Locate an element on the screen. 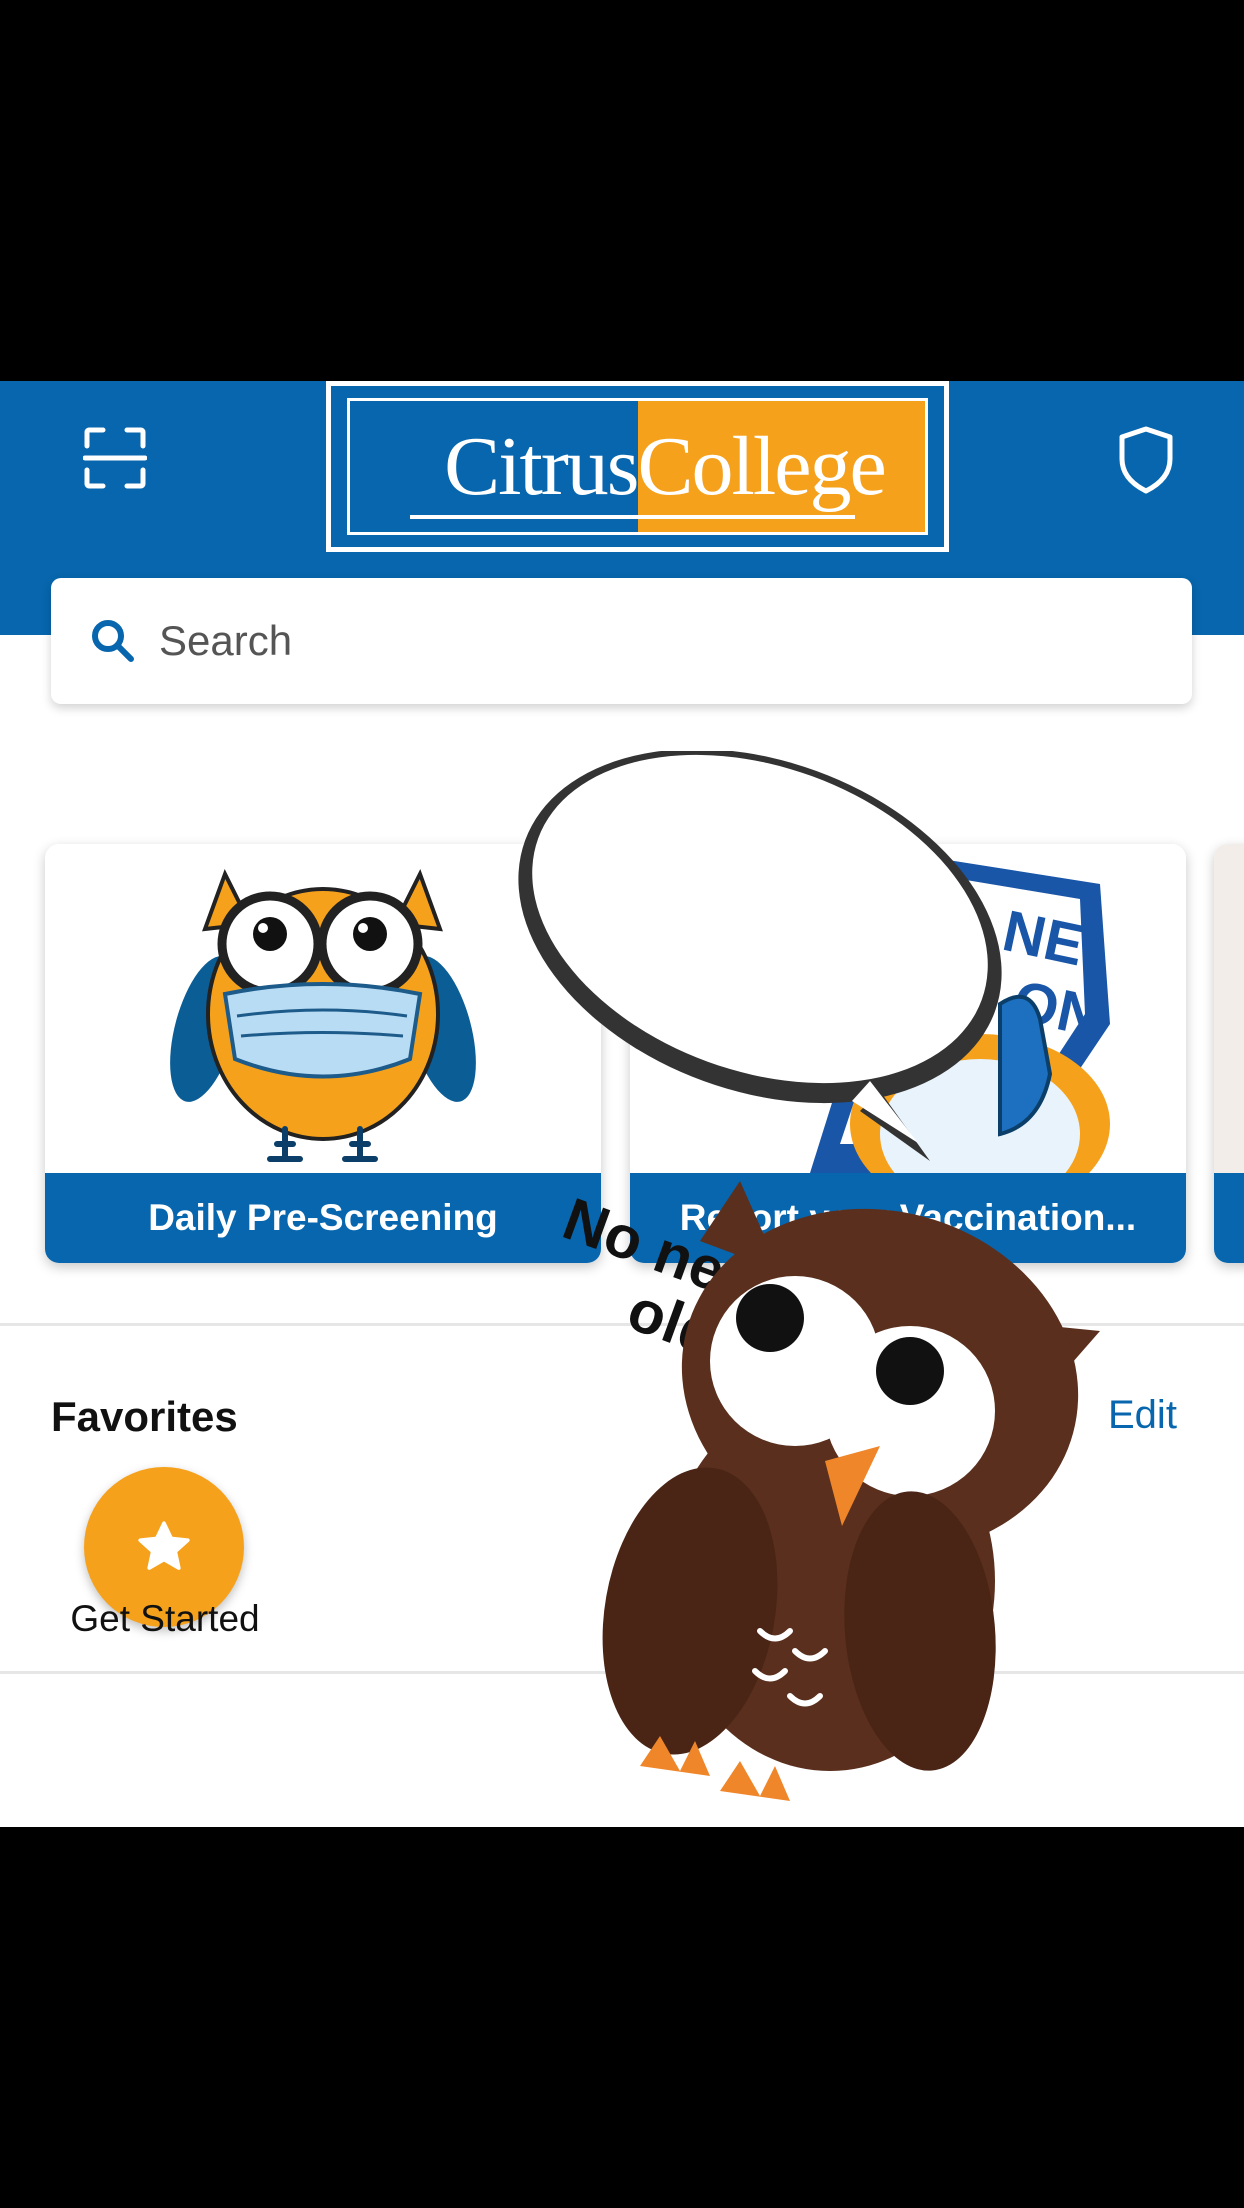 The image size is (1244, 2208). search-input is located at coordinates (609, 641).